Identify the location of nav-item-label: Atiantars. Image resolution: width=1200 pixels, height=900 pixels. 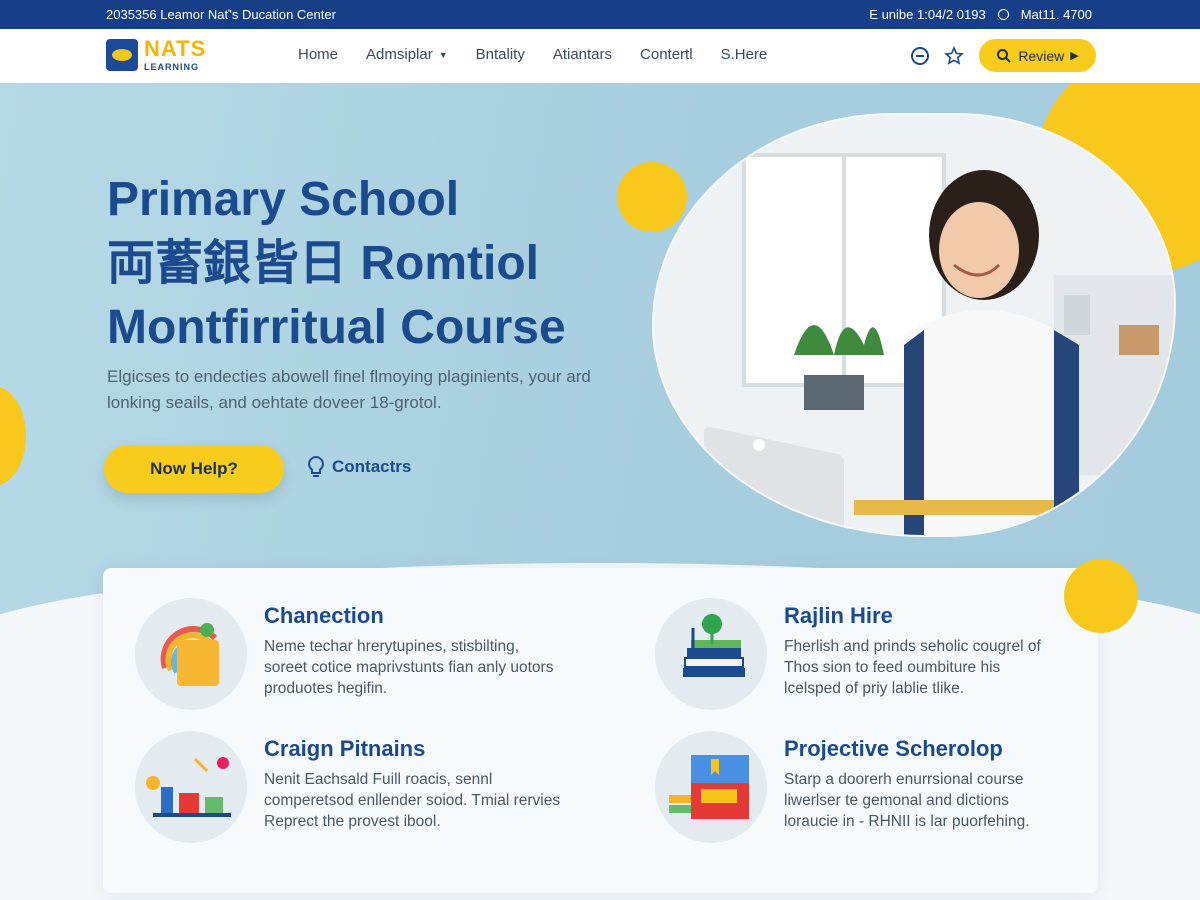
(582, 54).